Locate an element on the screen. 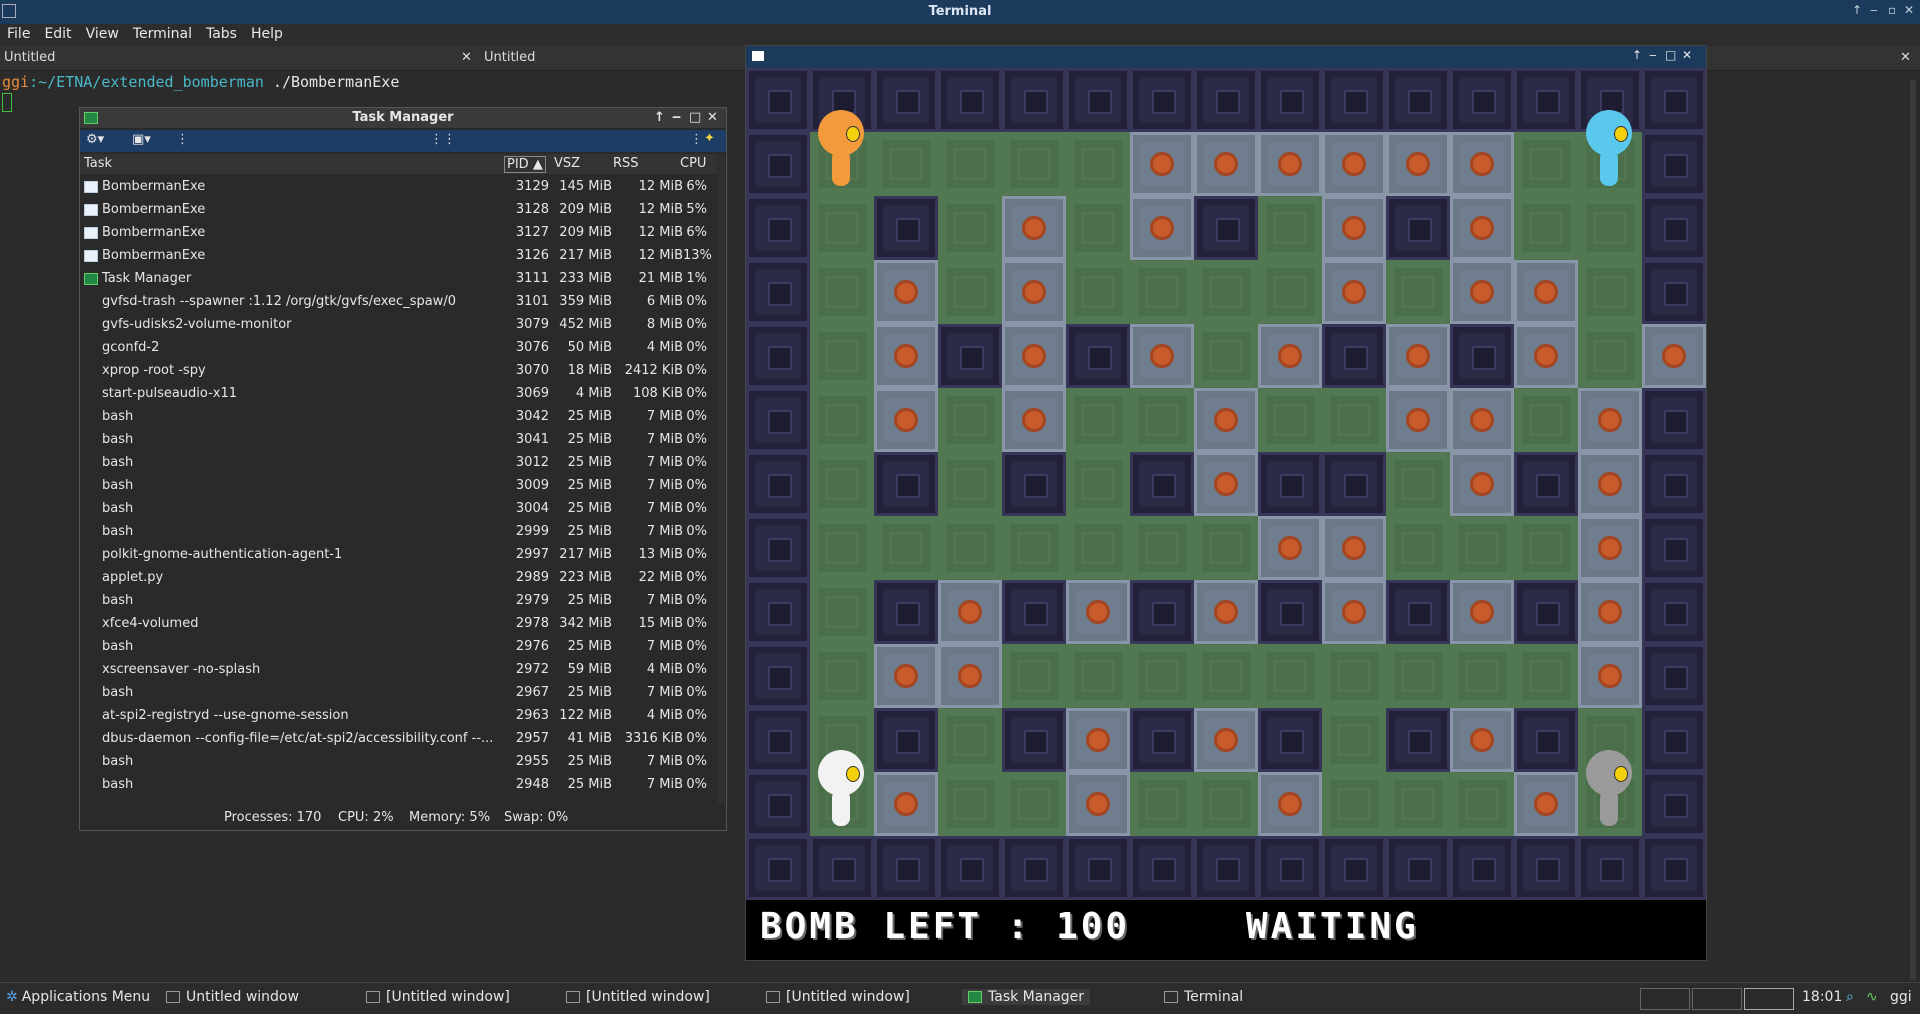  pid-cell: 3101 is located at coordinates (532, 301).